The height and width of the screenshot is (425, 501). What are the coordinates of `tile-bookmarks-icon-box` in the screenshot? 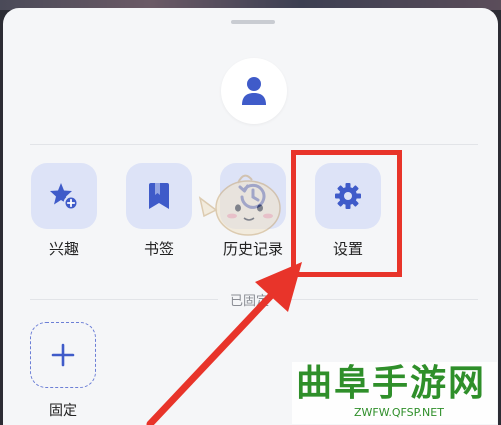 It's located at (159, 196).